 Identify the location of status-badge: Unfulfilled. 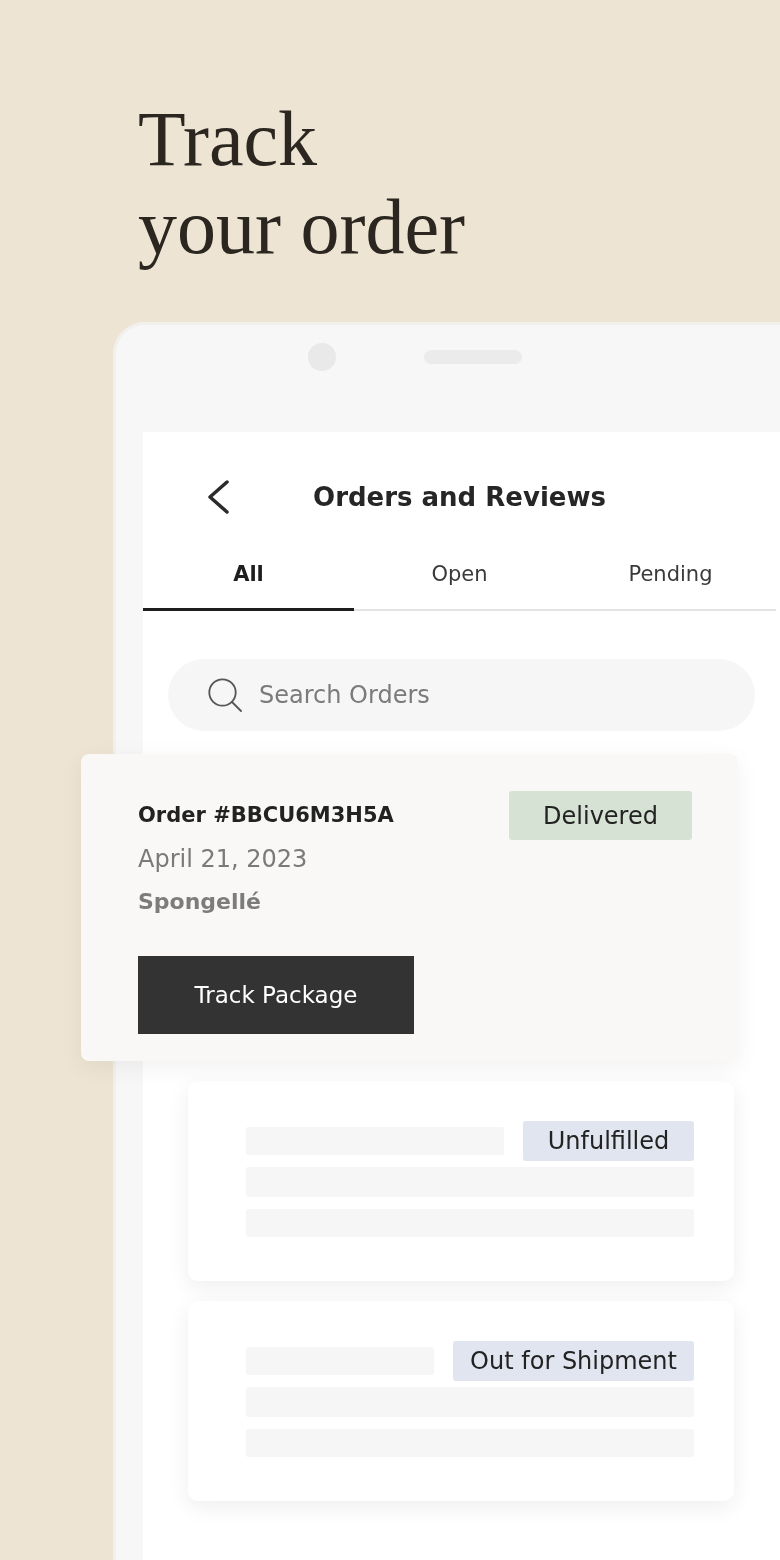
(608, 1141).